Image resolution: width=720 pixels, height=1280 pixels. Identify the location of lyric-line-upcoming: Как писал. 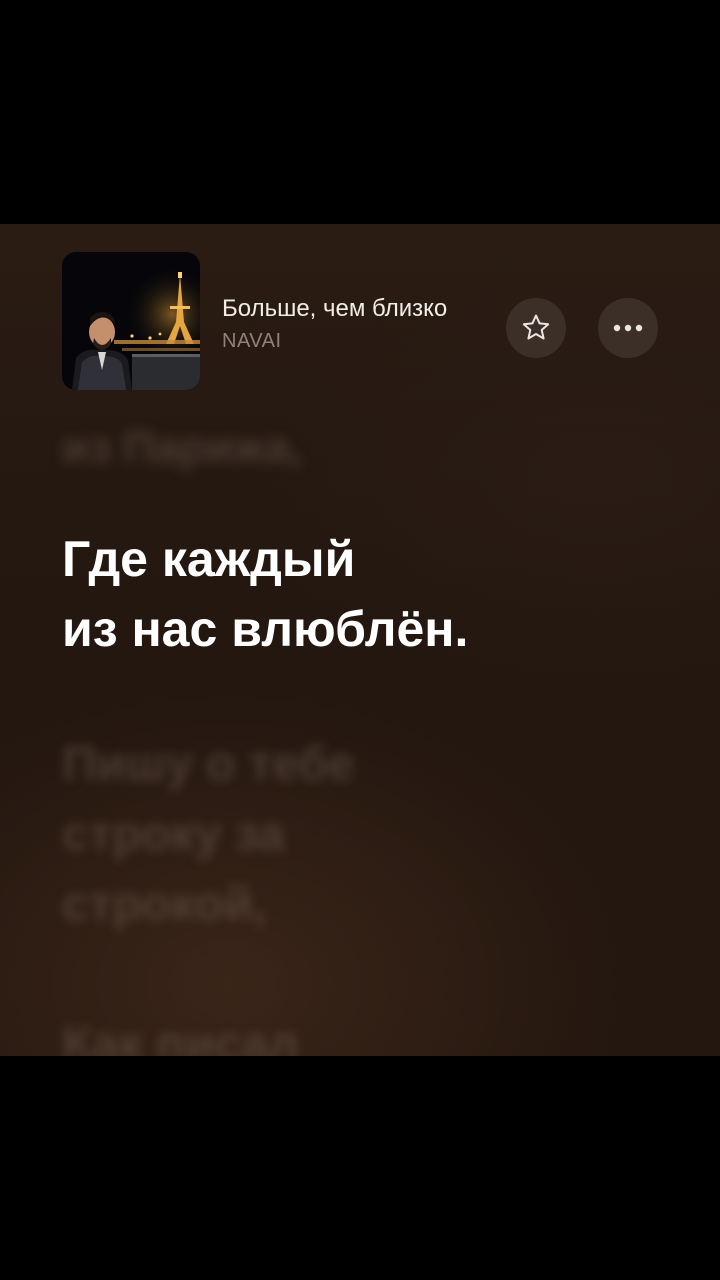
(180, 1033).